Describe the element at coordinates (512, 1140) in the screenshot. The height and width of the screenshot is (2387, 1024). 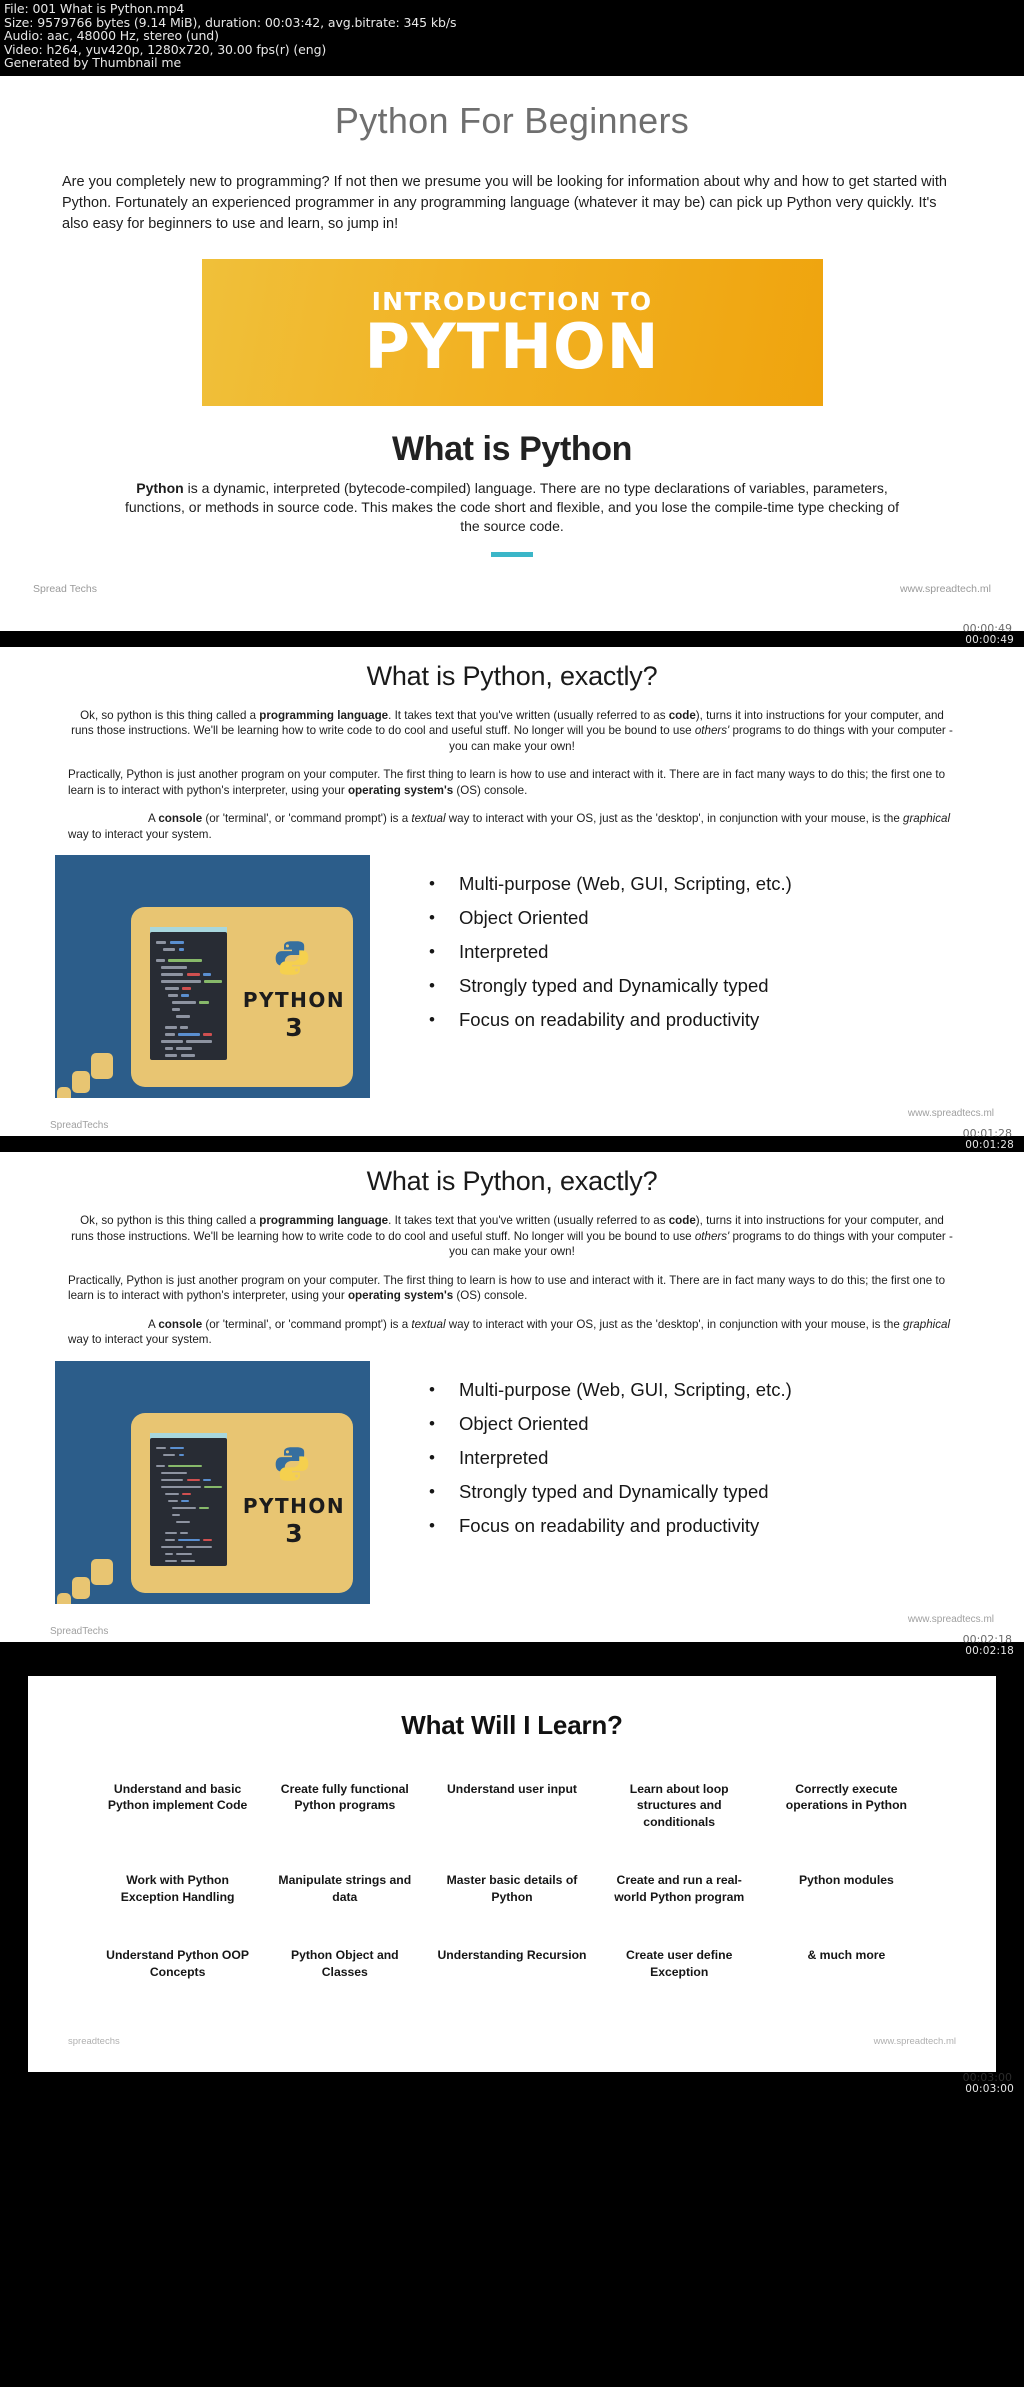
I see `timecode-bar-2: 00:01:28 00:01:28` at that location.